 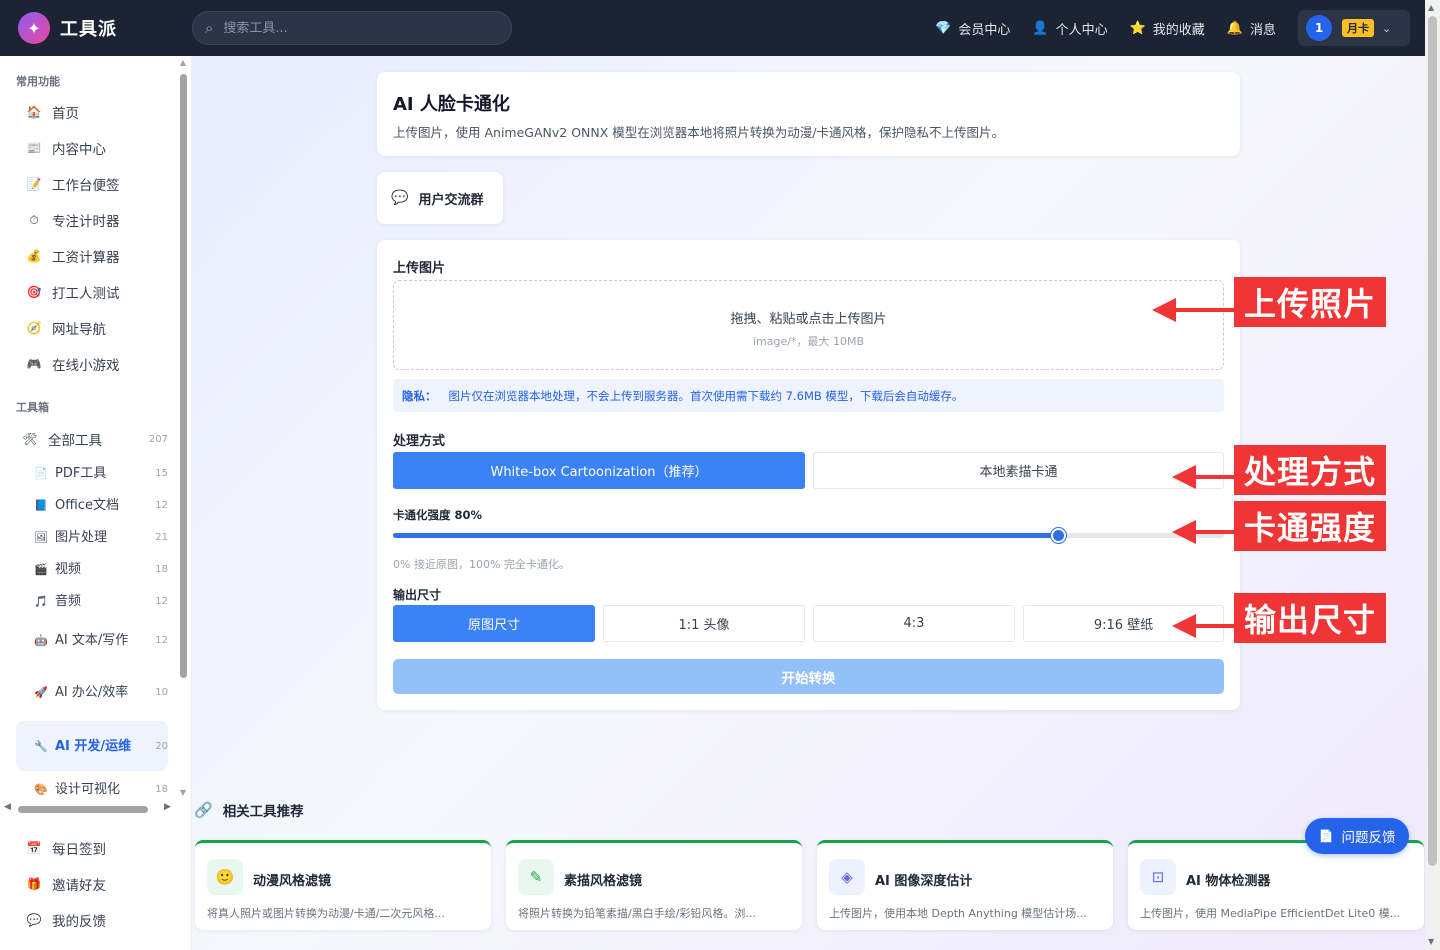 I want to click on section-title-toolbox: 工具箱, so click(x=32, y=407).